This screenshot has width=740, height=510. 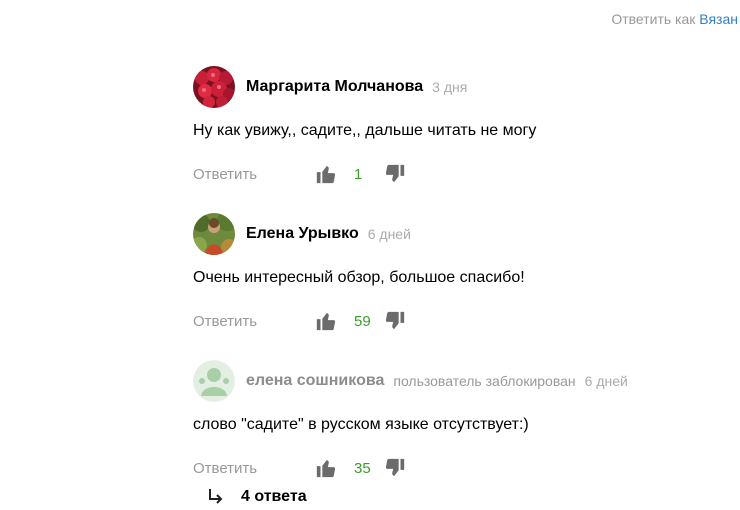 I want to click on like-count: 1, so click(x=358, y=174).